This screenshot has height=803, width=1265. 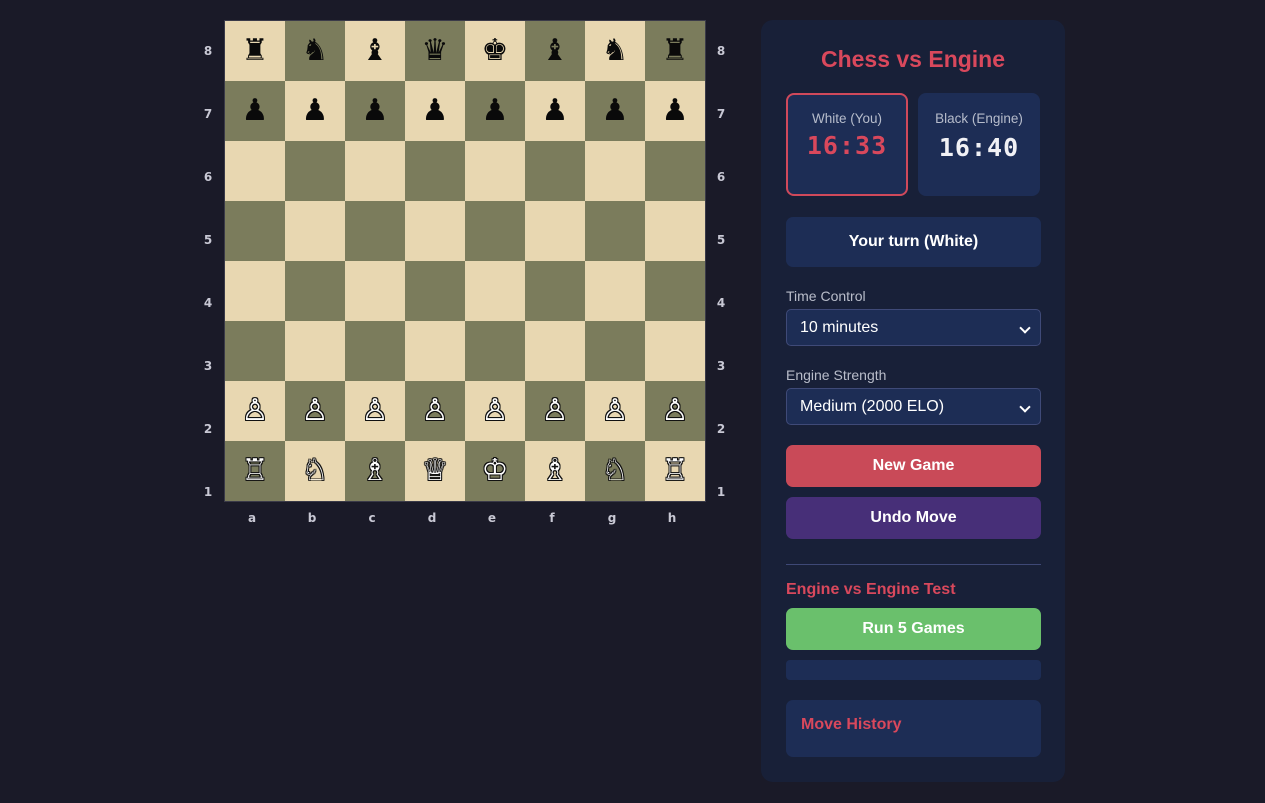 I want to click on square-e4, so click(x=495, y=291).